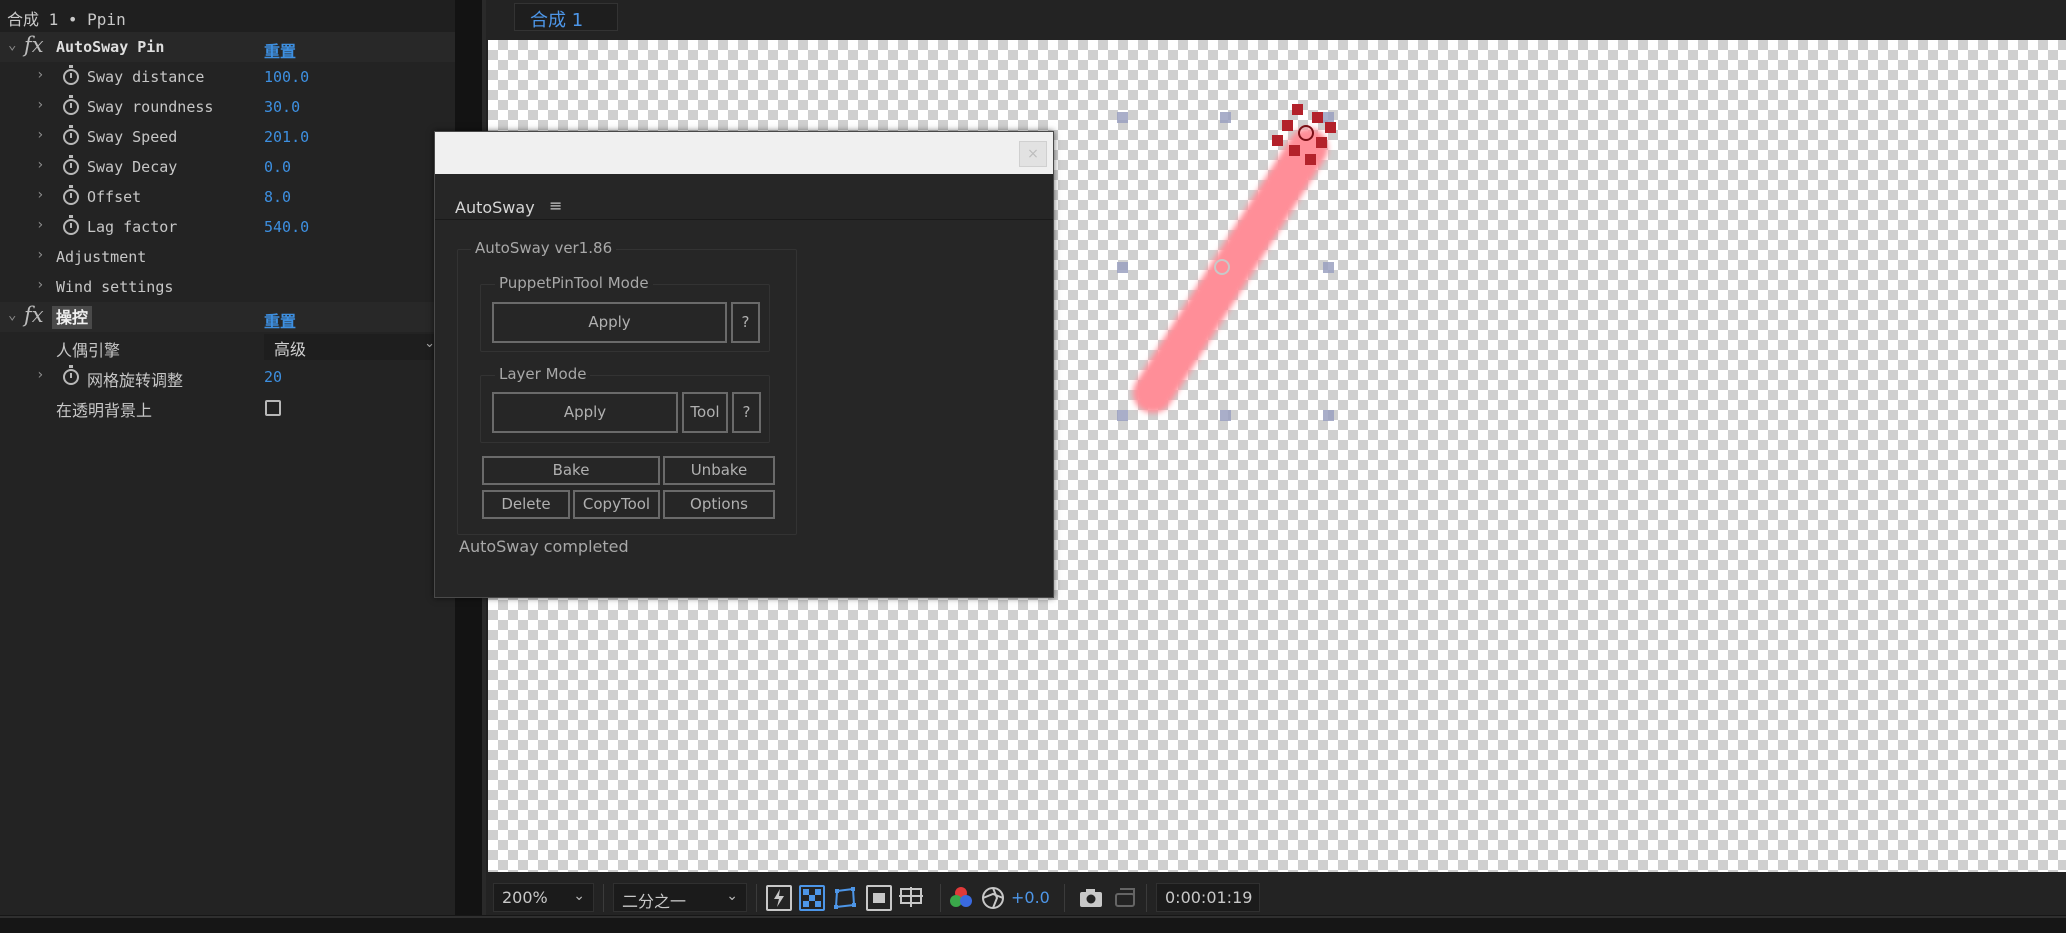 The image size is (2066, 933). I want to click on copytool-button: CopyTool, so click(616, 504).